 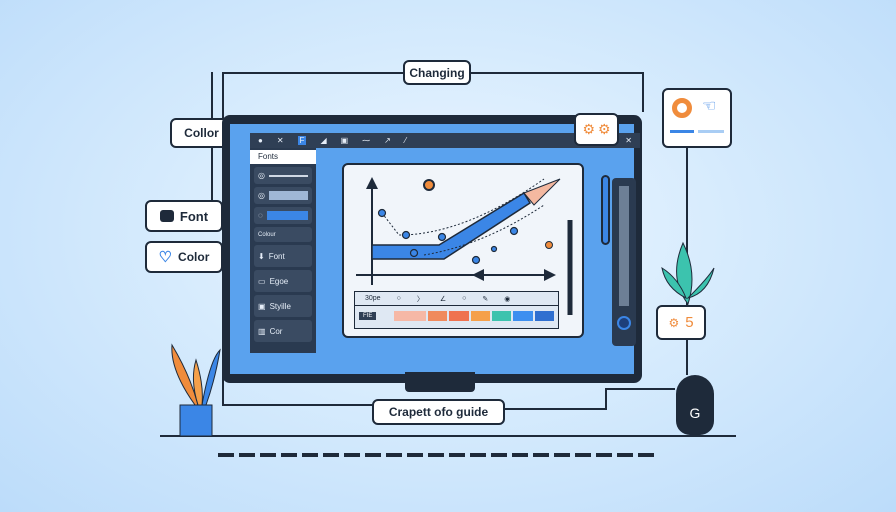 What do you see at coordinates (485, 299) in the screenshot?
I see `pen-icon: ✎` at bounding box center [485, 299].